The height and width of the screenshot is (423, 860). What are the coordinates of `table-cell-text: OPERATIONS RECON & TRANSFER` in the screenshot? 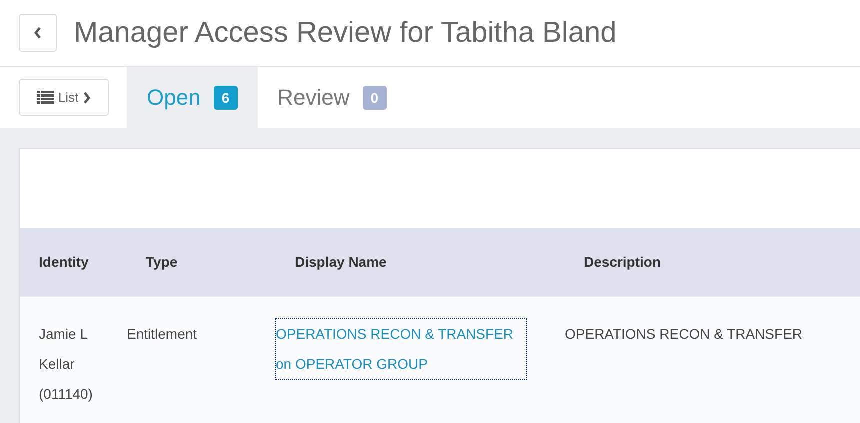 It's located at (684, 334).